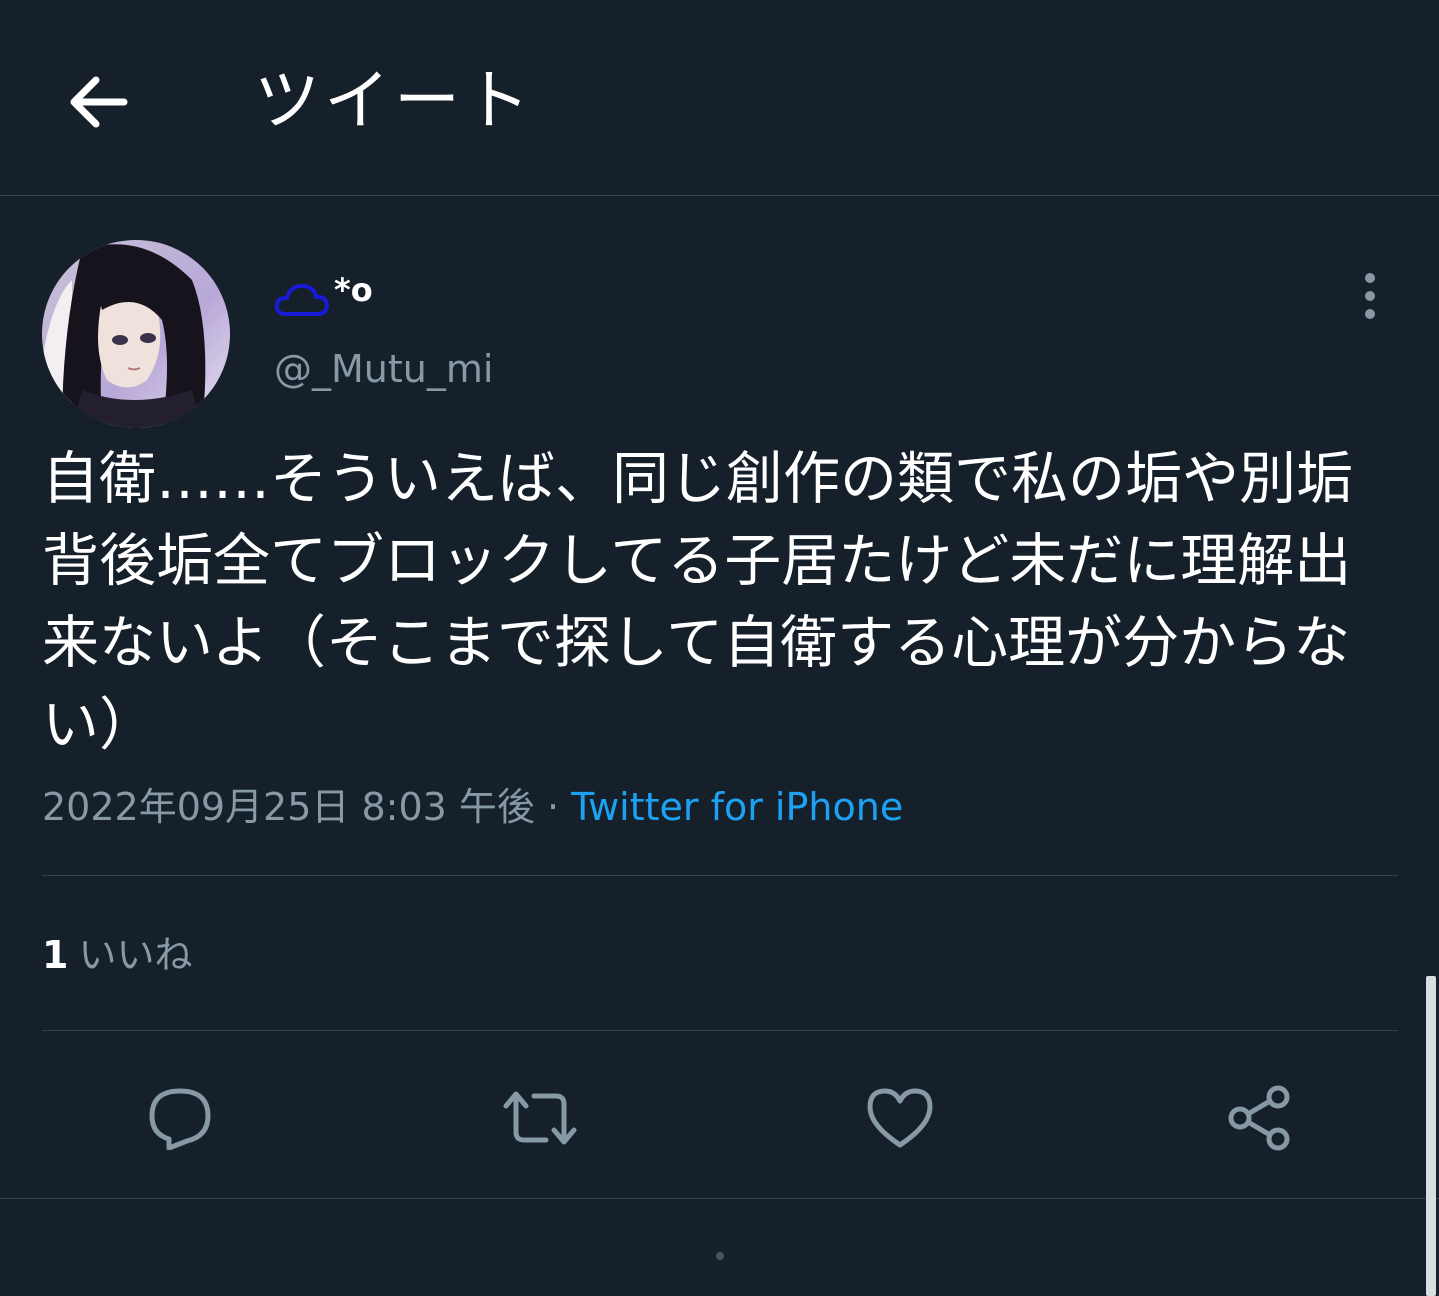 This screenshot has height=1296, width=1439. I want to click on avatar-image, so click(136, 334).